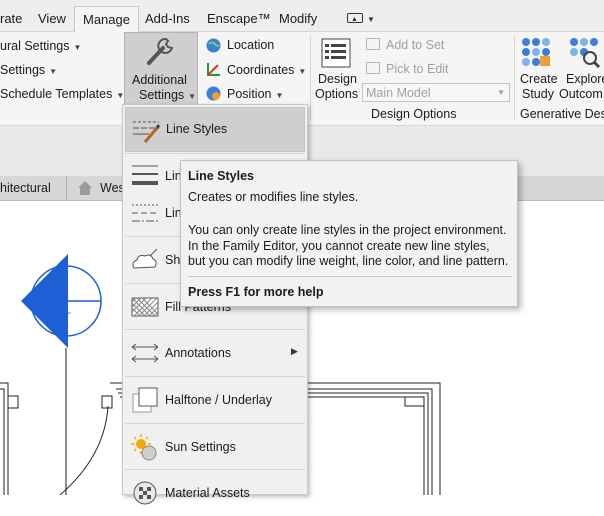 The image size is (604, 516). Describe the element at coordinates (538, 94) in the screenshot. I see `create-study-label-2: Study` at that location.